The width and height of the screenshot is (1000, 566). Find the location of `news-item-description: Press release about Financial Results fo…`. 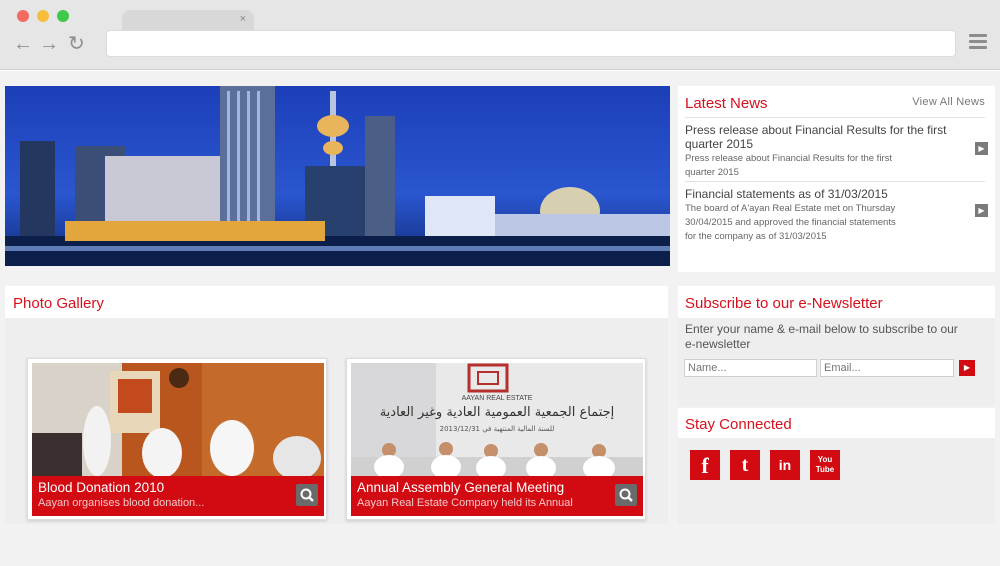

news-item-description: Press release about Financial Results fo… is located at coordinates (788, 165).